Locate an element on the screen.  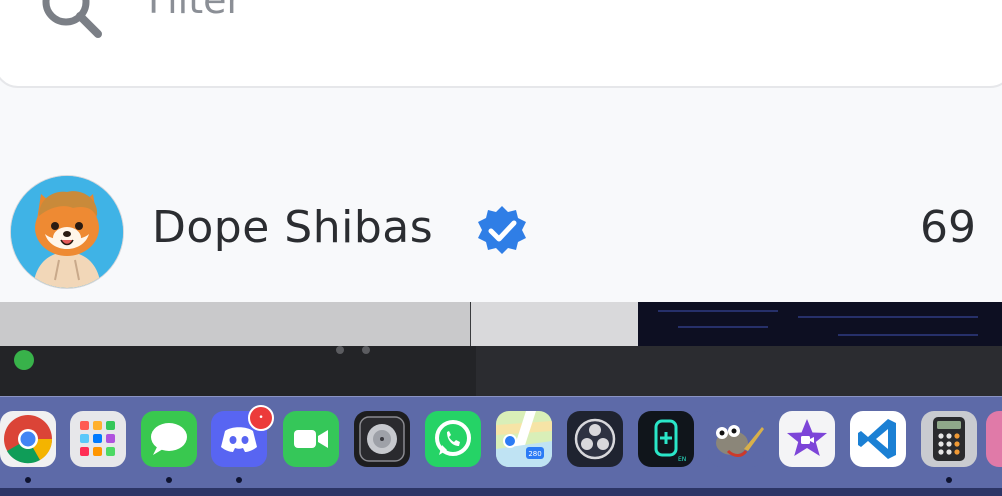
calculator-icon is located at coordinates (949, 439).